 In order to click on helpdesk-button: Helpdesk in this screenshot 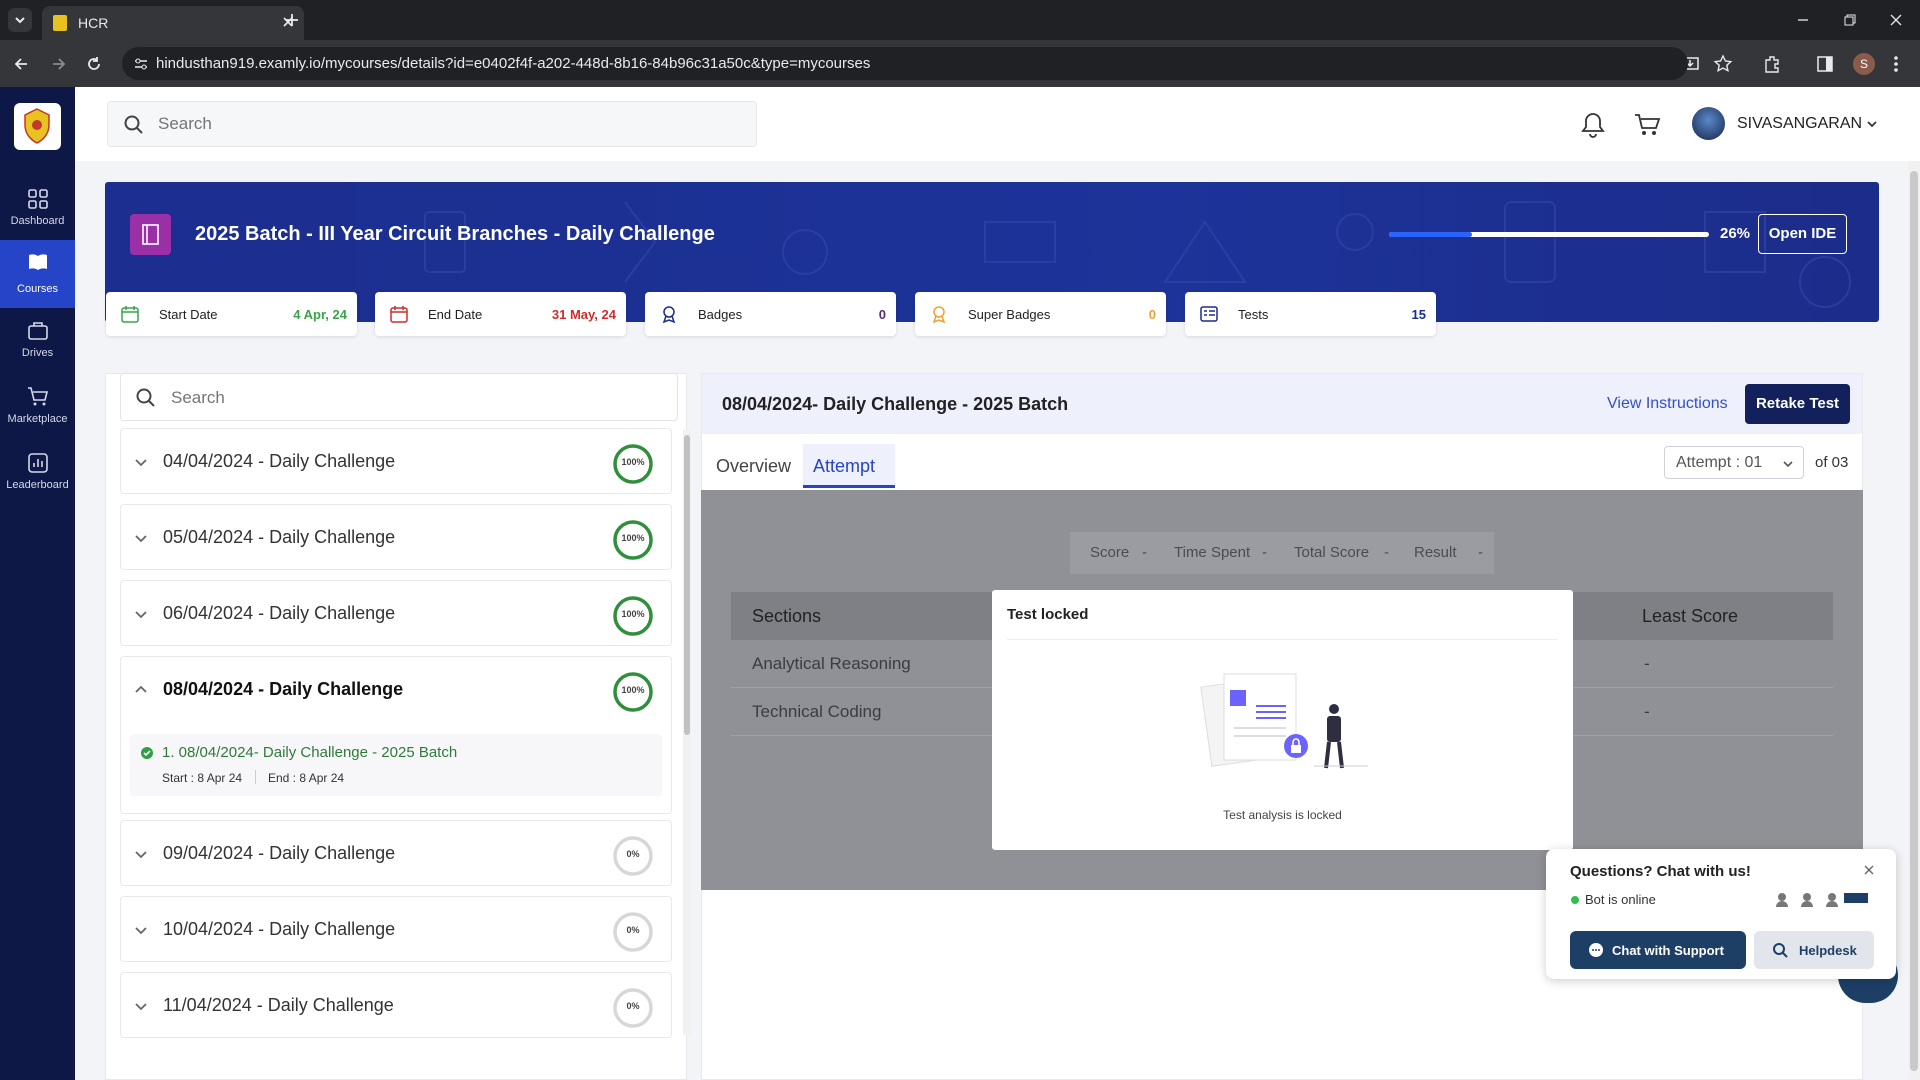, I will do `click(1814, 950)`.